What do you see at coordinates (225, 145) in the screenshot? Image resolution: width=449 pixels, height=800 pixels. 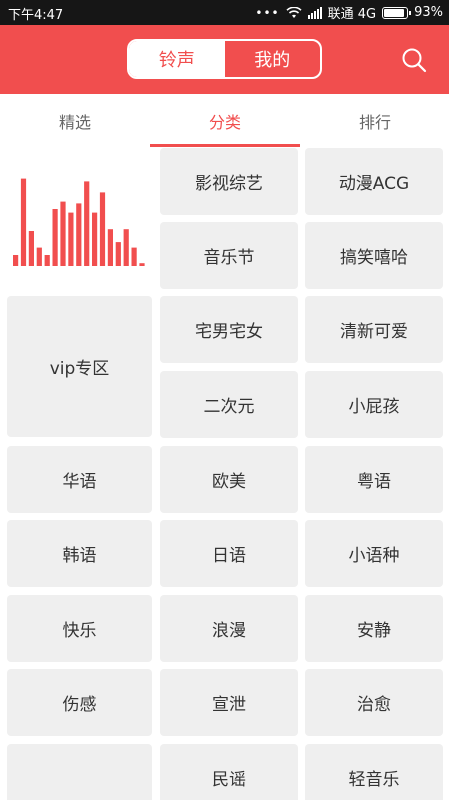 I see `tab-indicator` at bounding box center [225, 145].